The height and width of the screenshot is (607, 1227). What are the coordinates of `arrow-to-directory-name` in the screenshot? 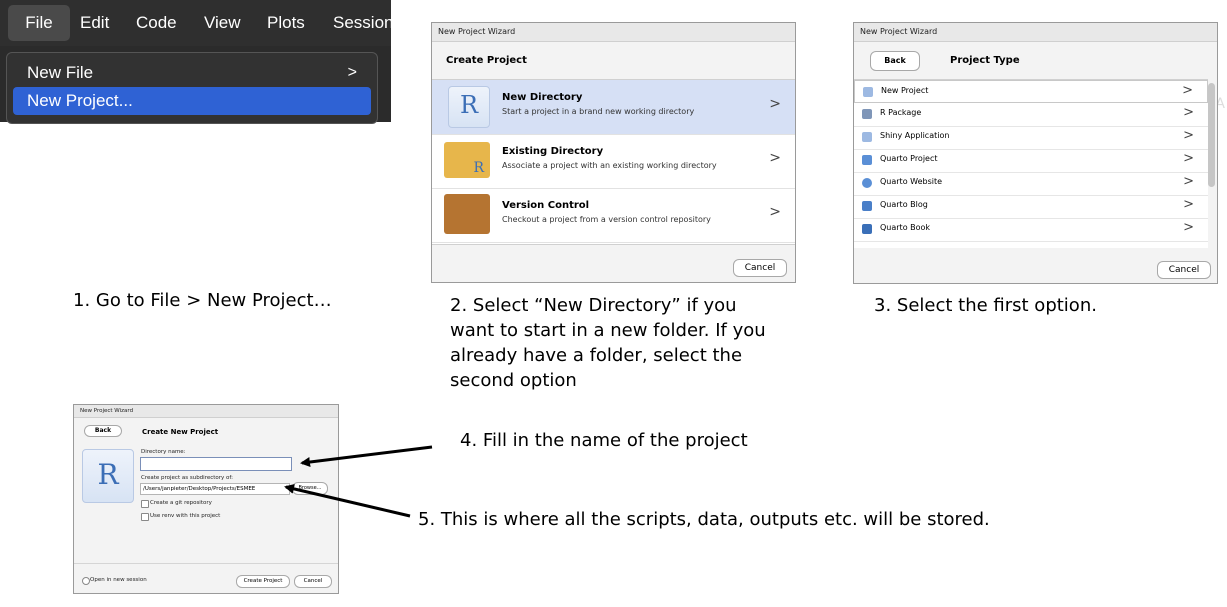 It's located at (366, 456).